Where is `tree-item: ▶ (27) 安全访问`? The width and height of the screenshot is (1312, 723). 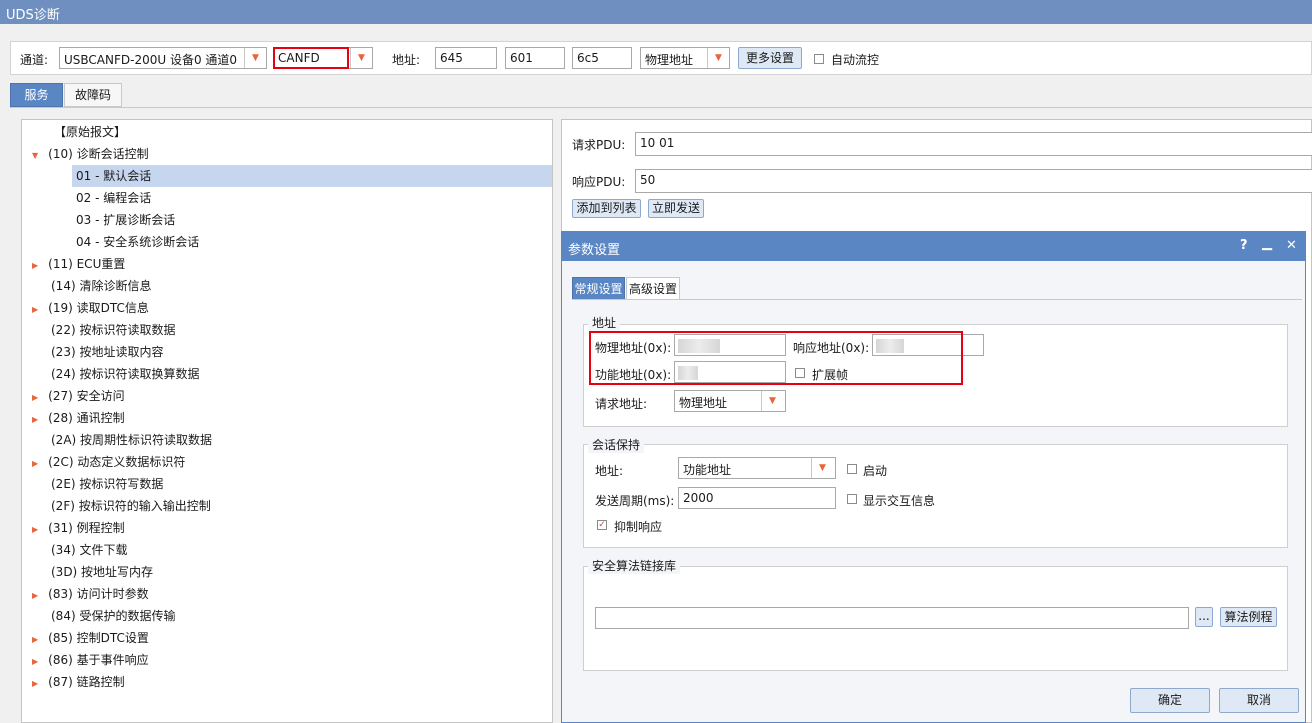
tree-item: ▶ (27) 安全访问 is located at coordinates (78, 396).